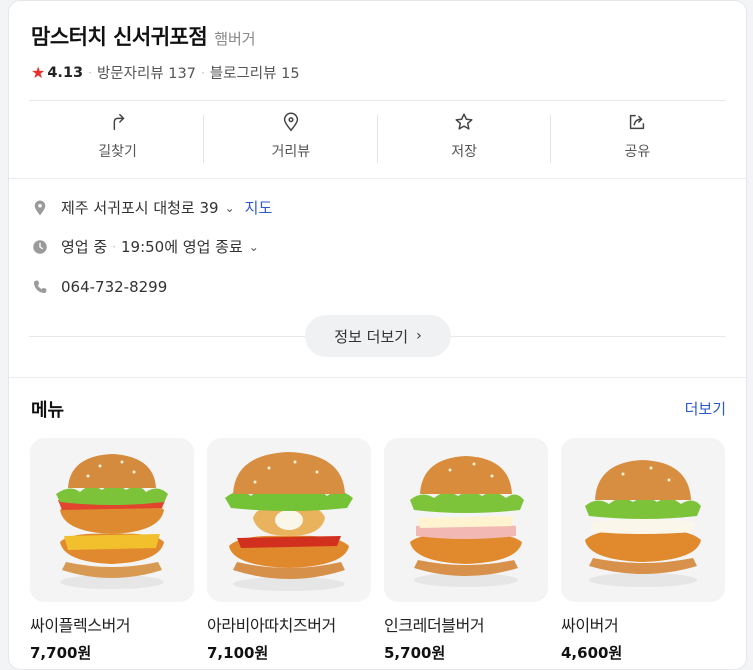  What do you see at coordinates (377, 100) in the screenshot?
I see `divider` at bounding box center [377, 100].